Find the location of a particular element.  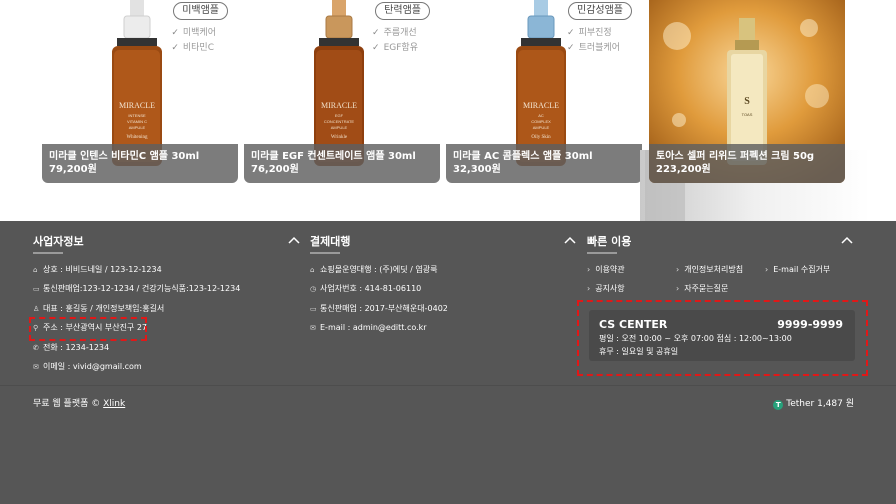

svg-text: S is located at coordinates (747, 101).